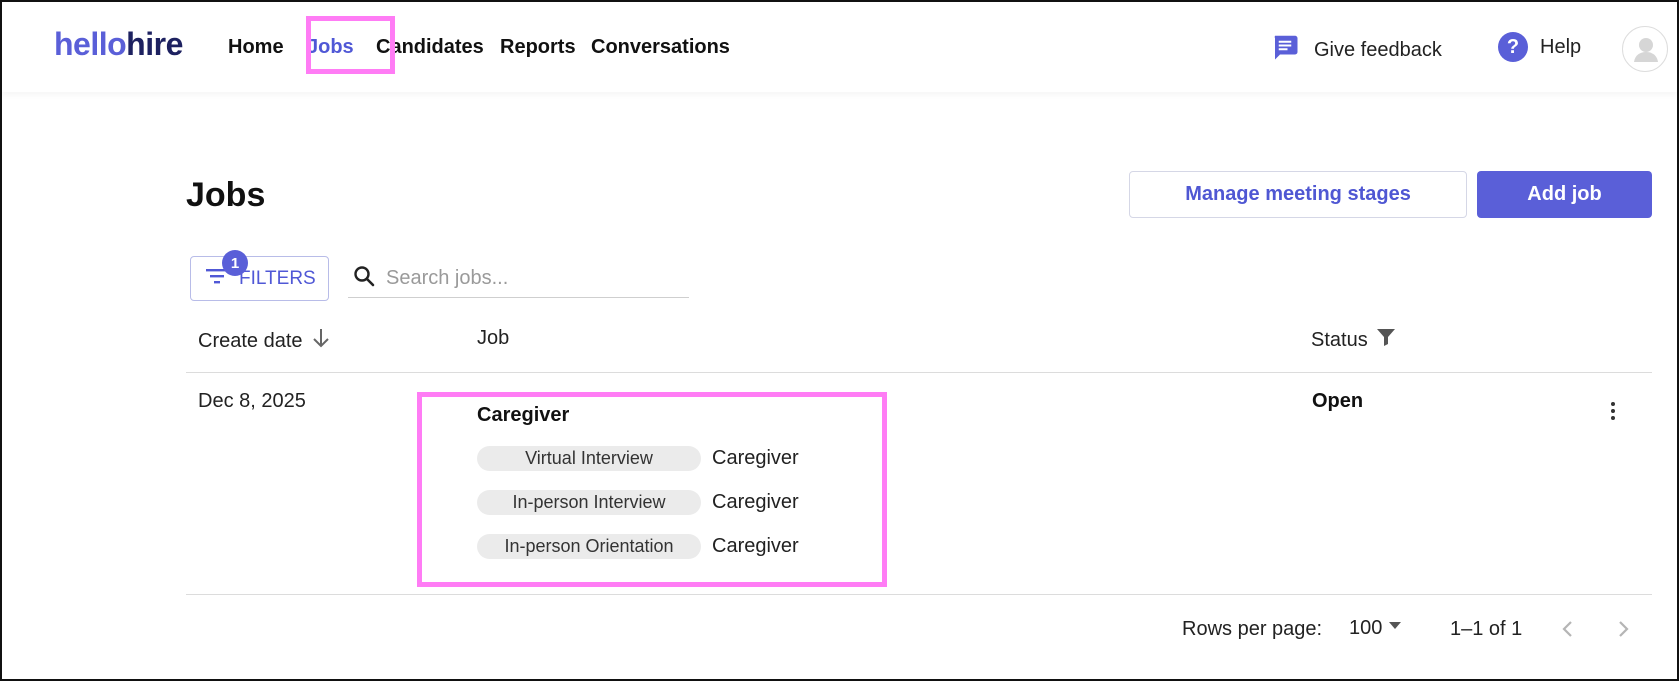 This screenshot has height=681, width=1679. I want to click on column-header-create-date: Create date, so click(264, 341).